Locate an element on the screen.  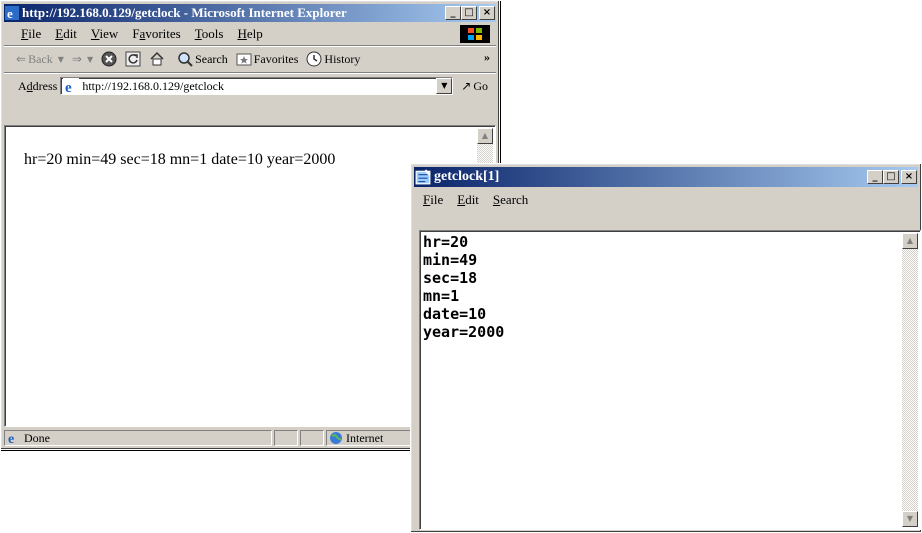
home-icon is located at coordinates (157, 58).